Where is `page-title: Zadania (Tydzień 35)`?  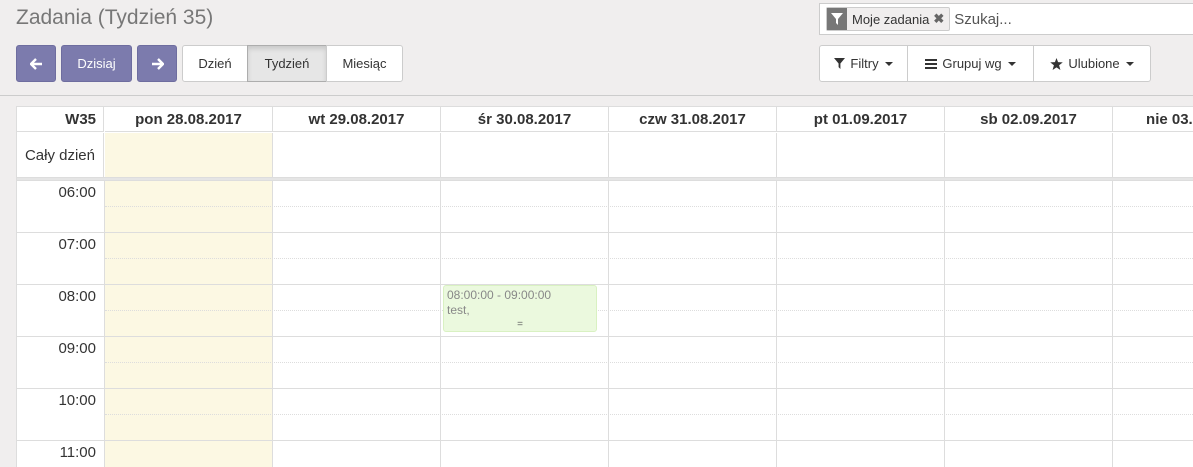
page-title: Zadania (Tydzień 35) is located at coordinates (115, 17).